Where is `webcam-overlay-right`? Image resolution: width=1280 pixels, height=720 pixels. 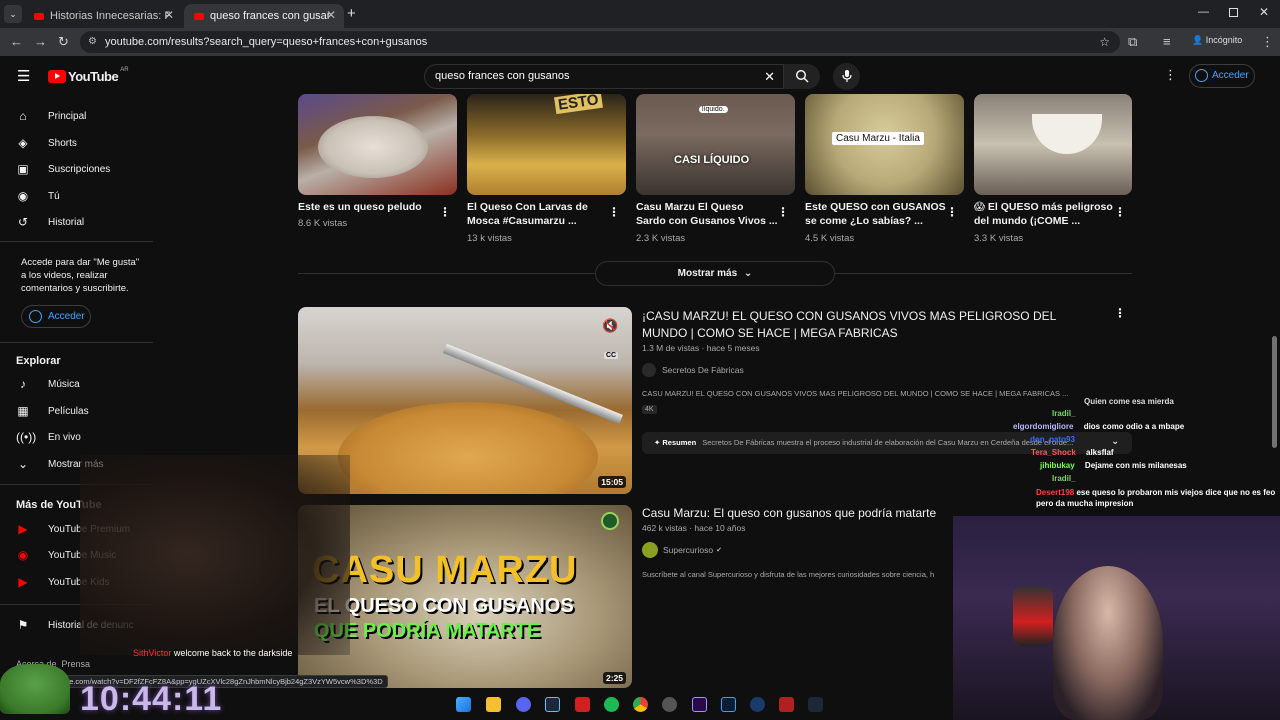
webcam-overlay-right is located at coordinates (1116, 618).